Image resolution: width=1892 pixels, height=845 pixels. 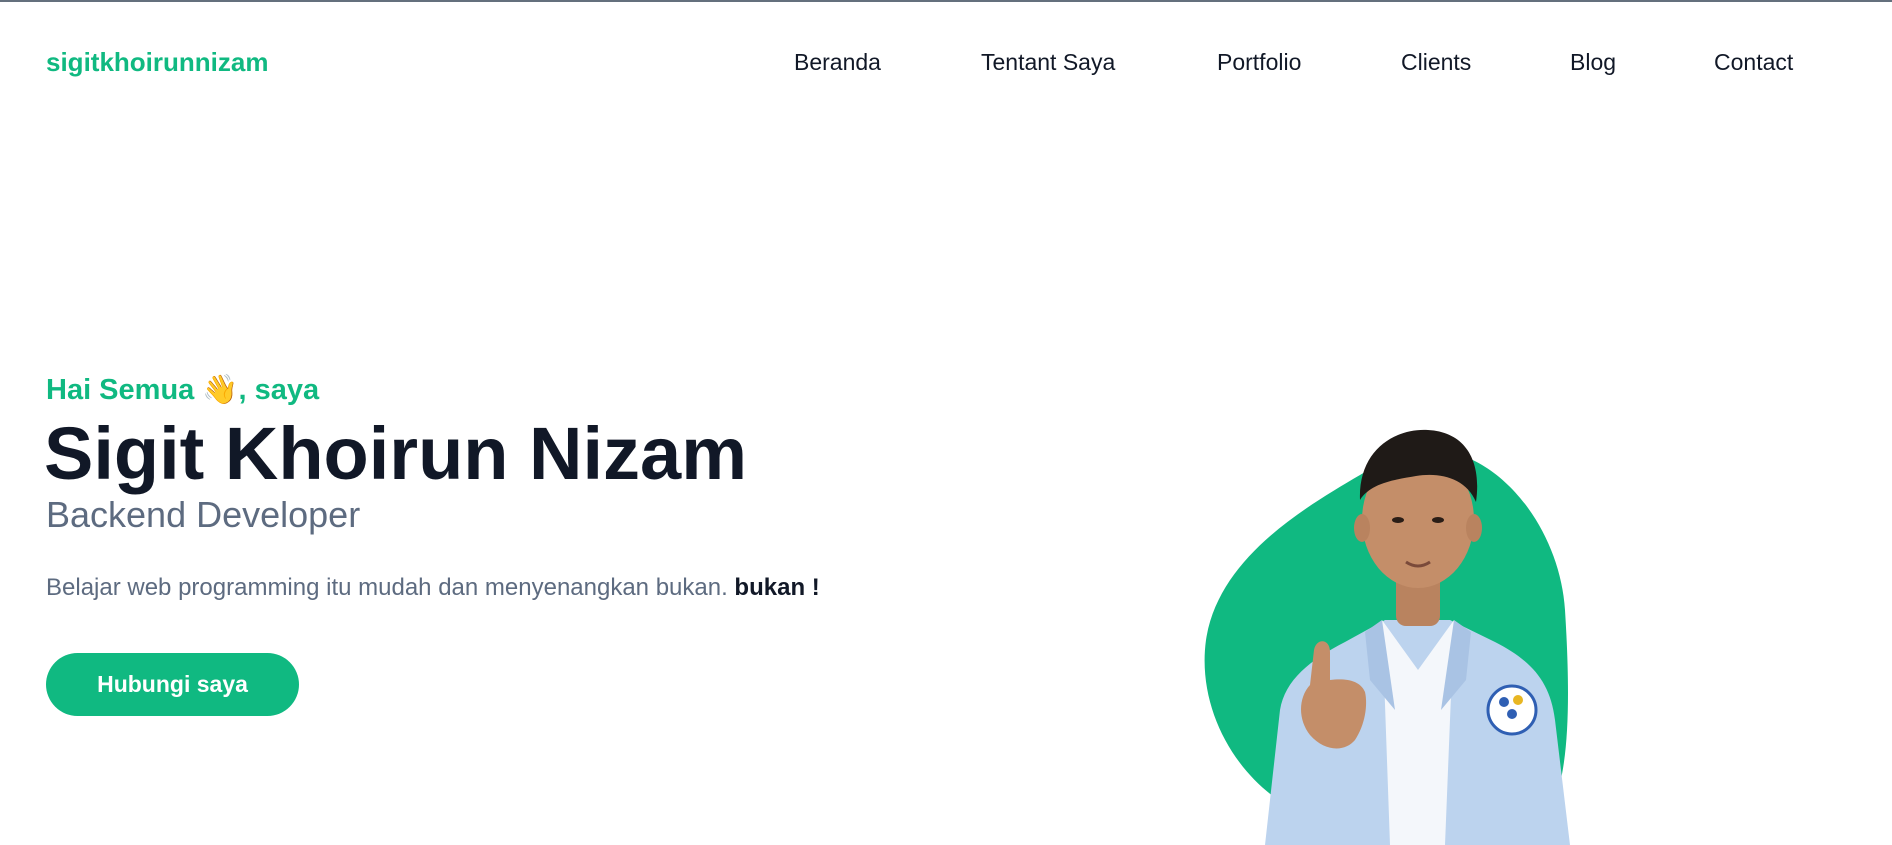 What do you see at coordinates (279, 390) in the screenshot?
I see `greeting-suffix: , saya` at bounding box center [279, 390].